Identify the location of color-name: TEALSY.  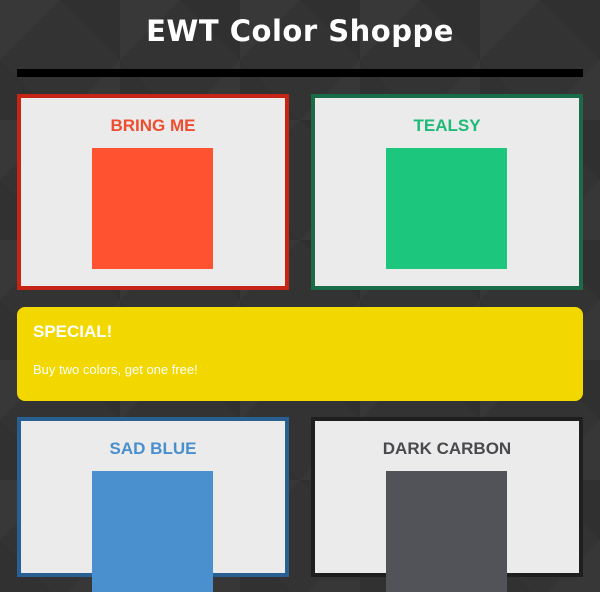
(447, 125).